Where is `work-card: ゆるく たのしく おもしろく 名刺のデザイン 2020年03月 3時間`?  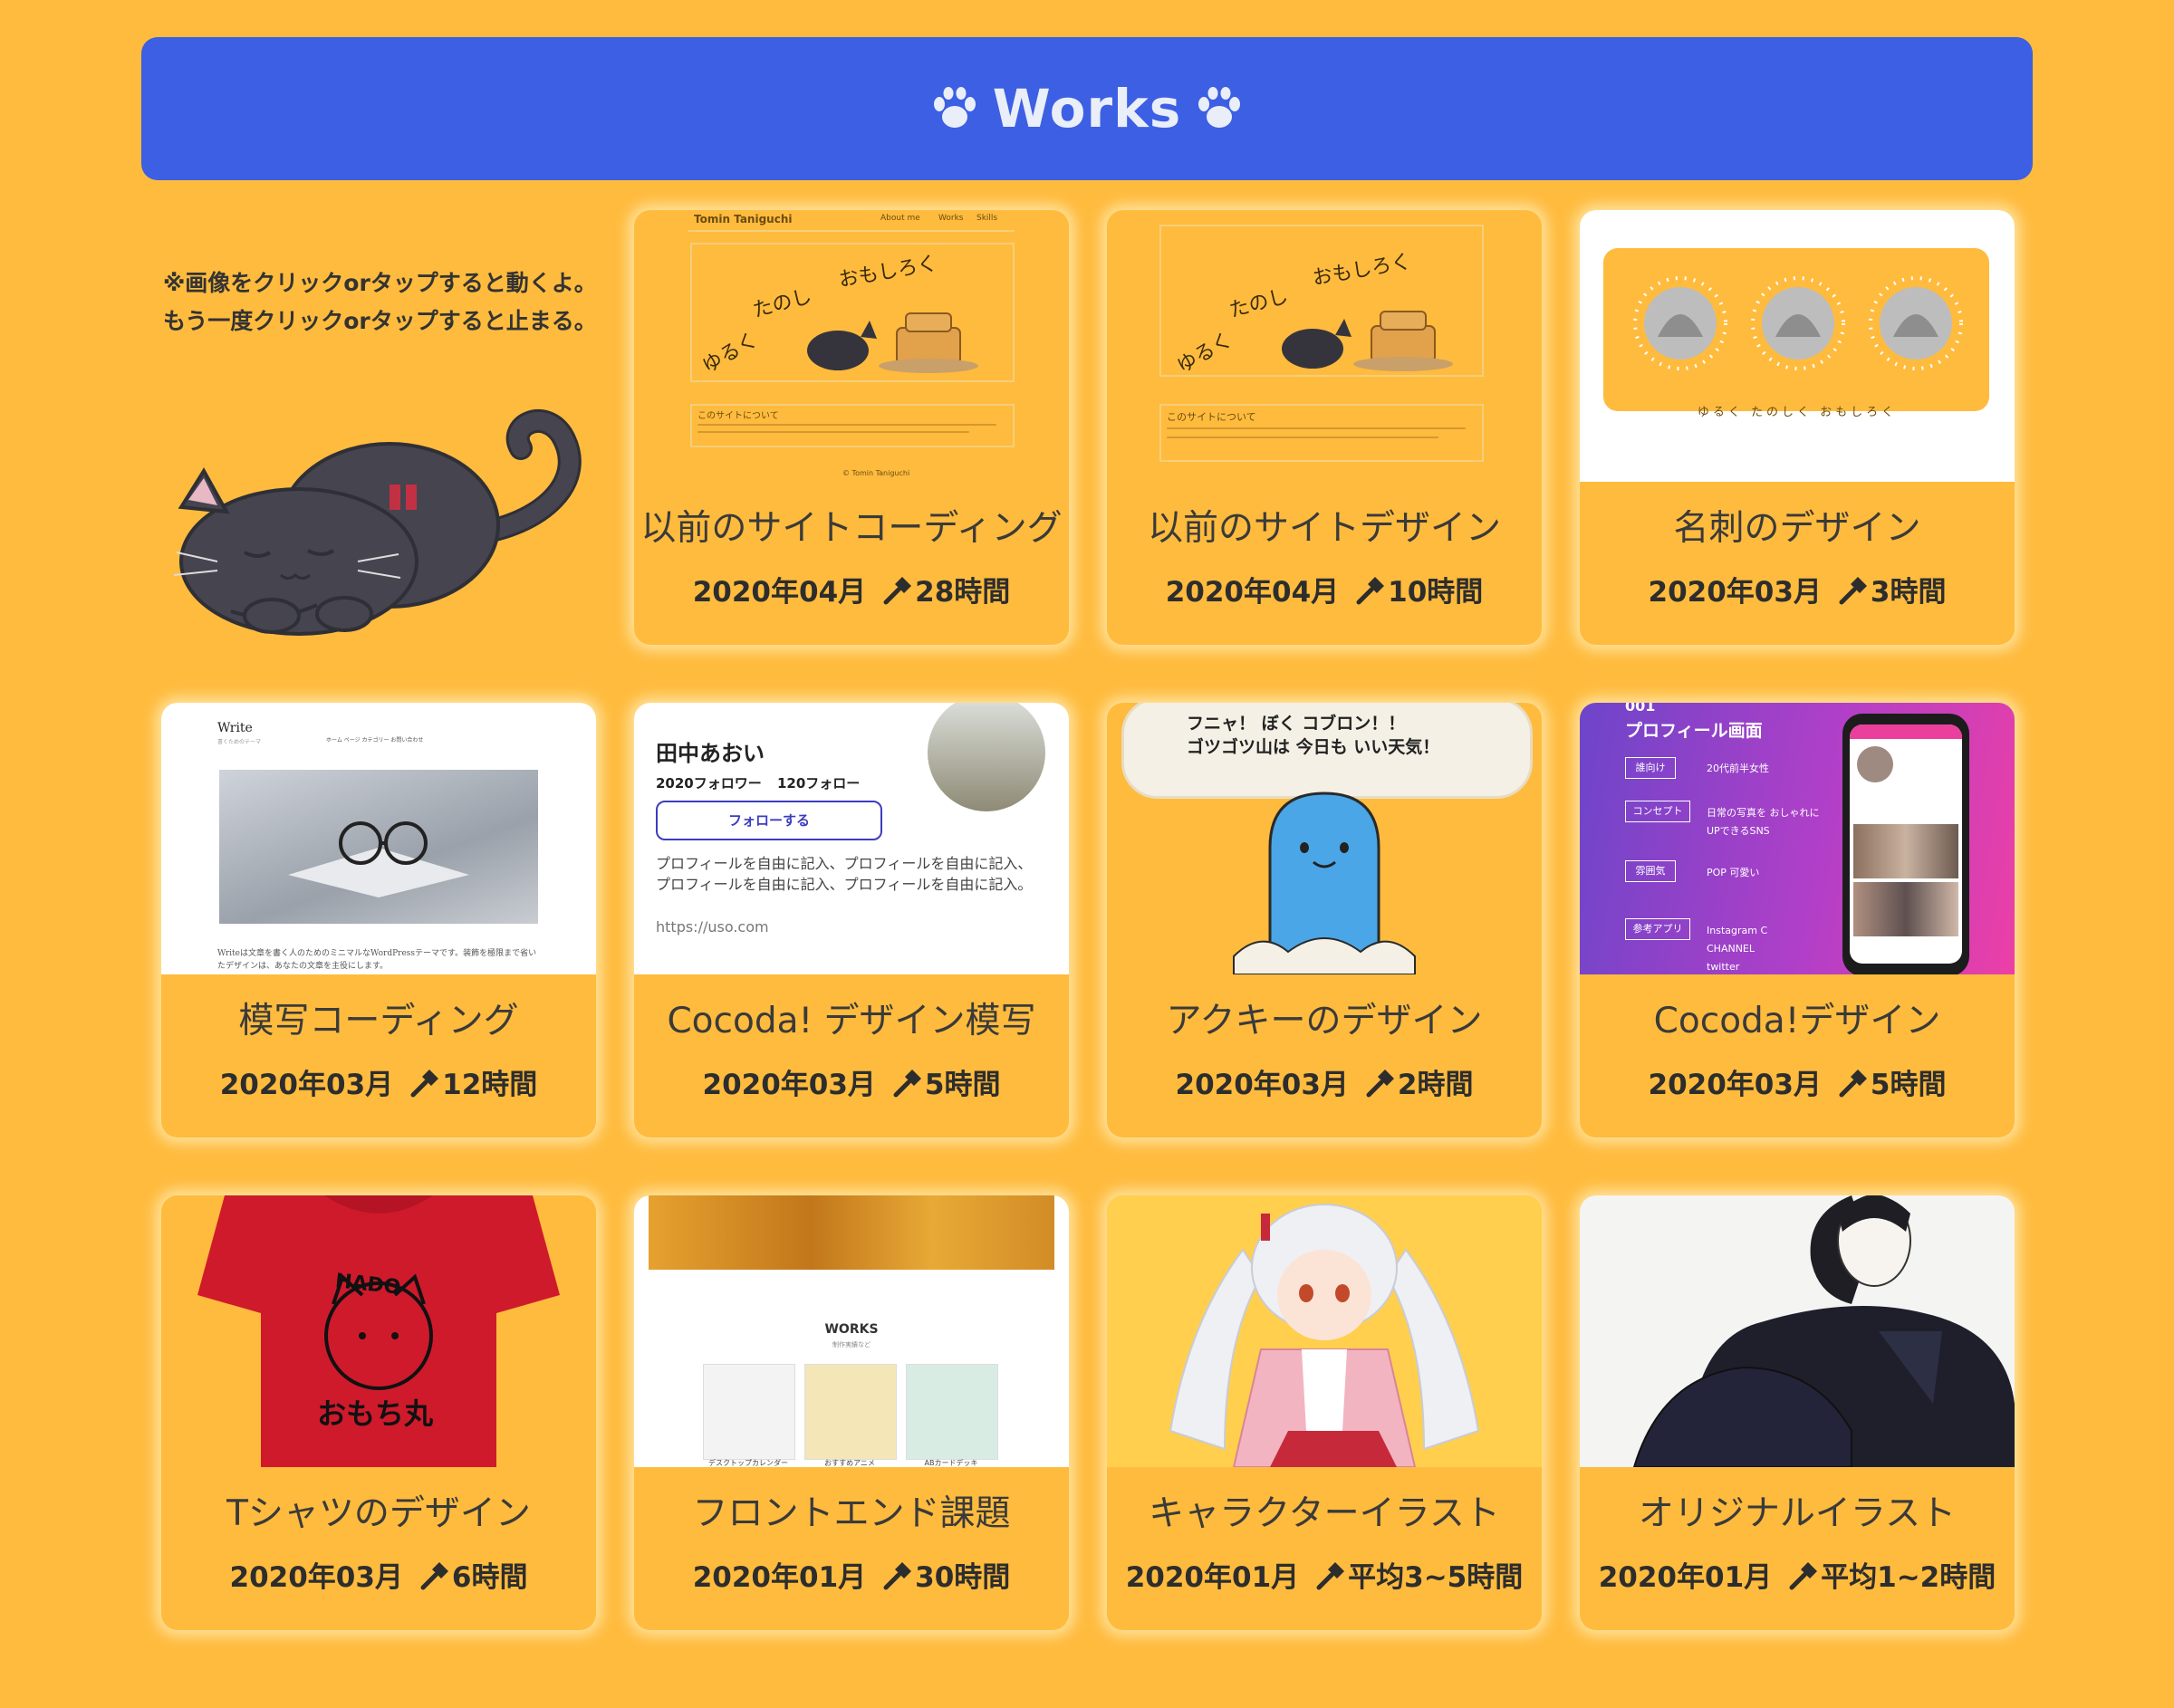
work-card: ゆるく たのしく おもしろく 名刺のデザイン 2020年03月 3時間 is located at coordinates (1797, 427).